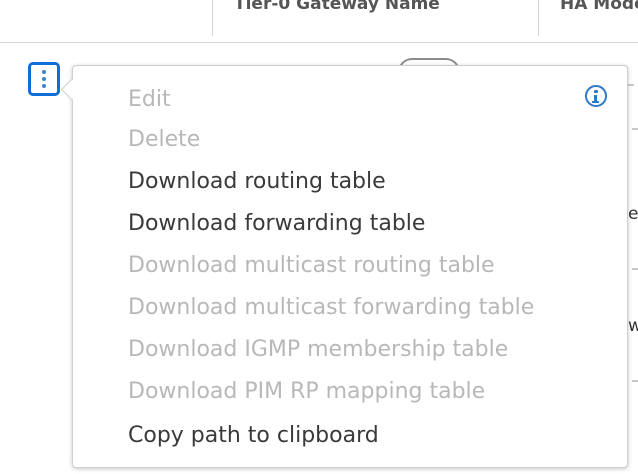 The width and height of the screenshot is (638, 474). Describe the element at coordinates (633, 214) in the screenshot. I see `table-cell-fragment: e` at that location.